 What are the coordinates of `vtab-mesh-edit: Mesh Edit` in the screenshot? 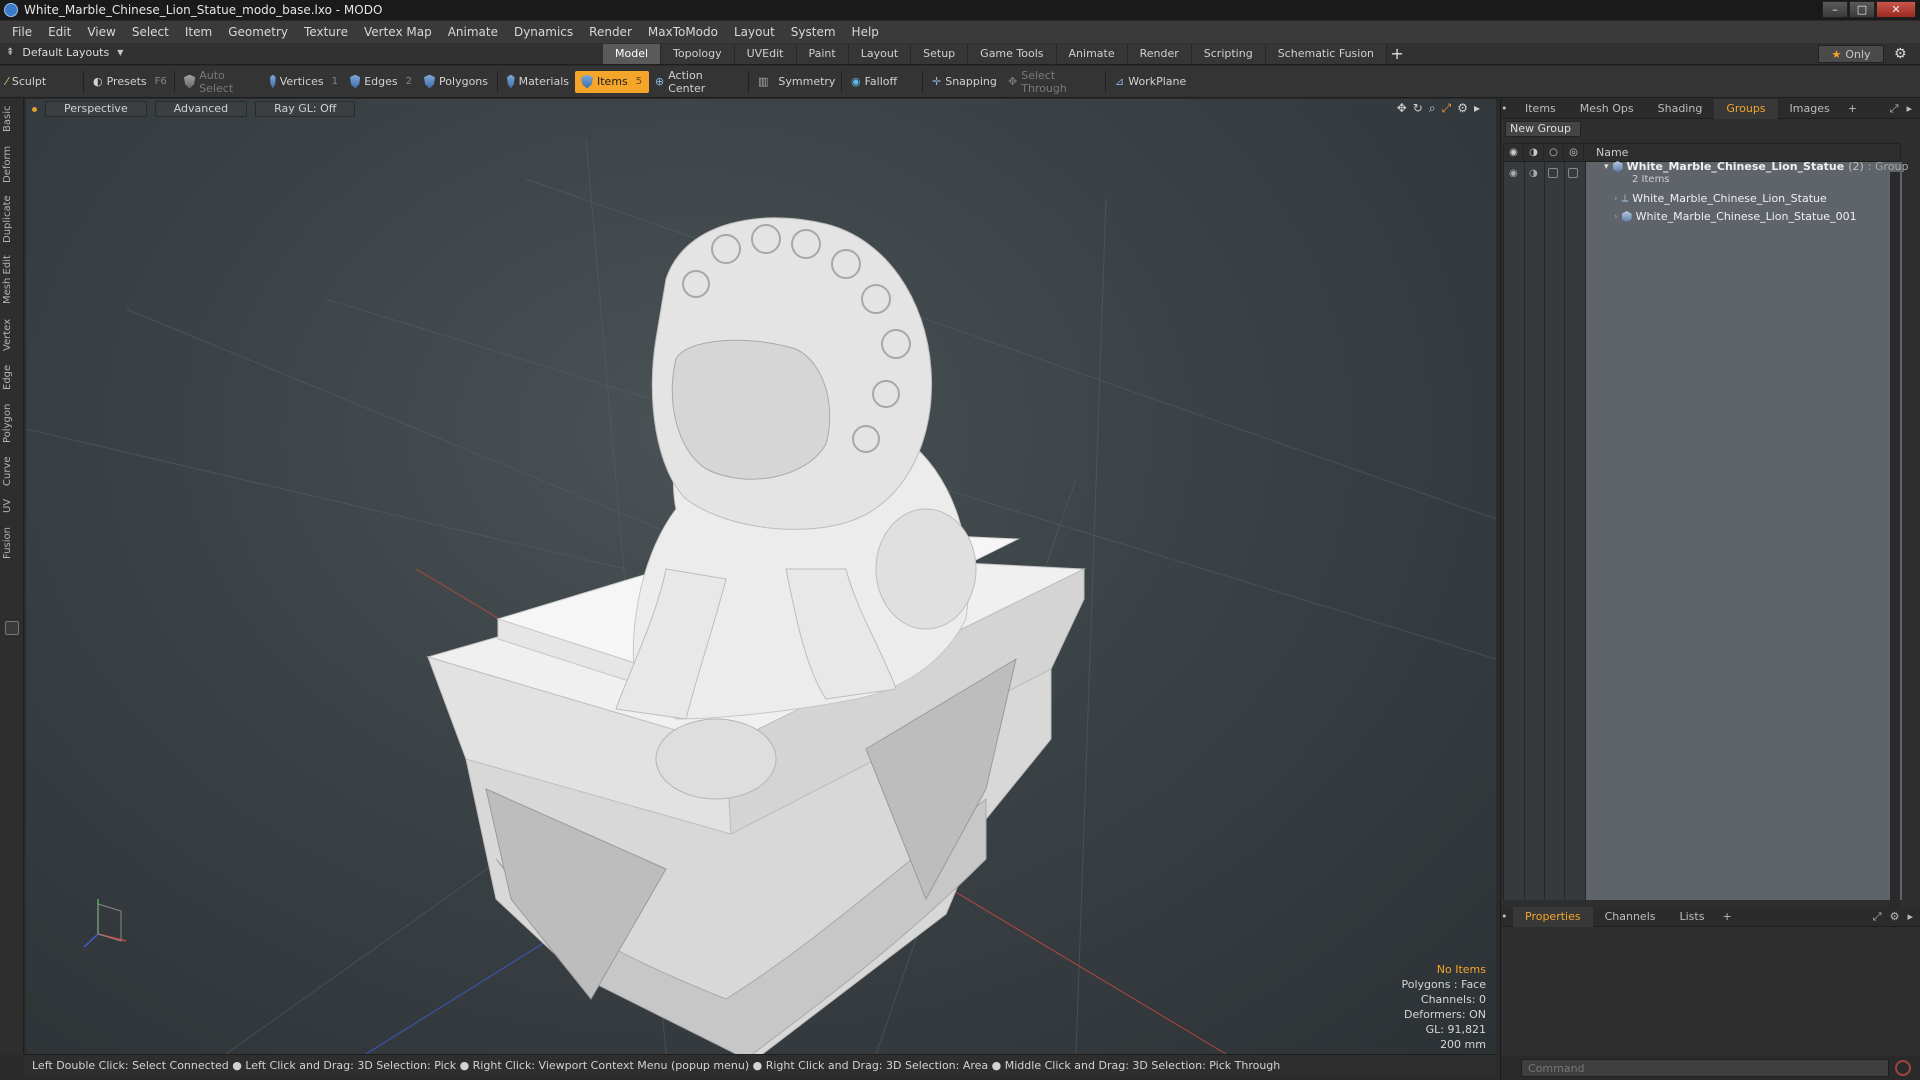 It's located at (12, 280).